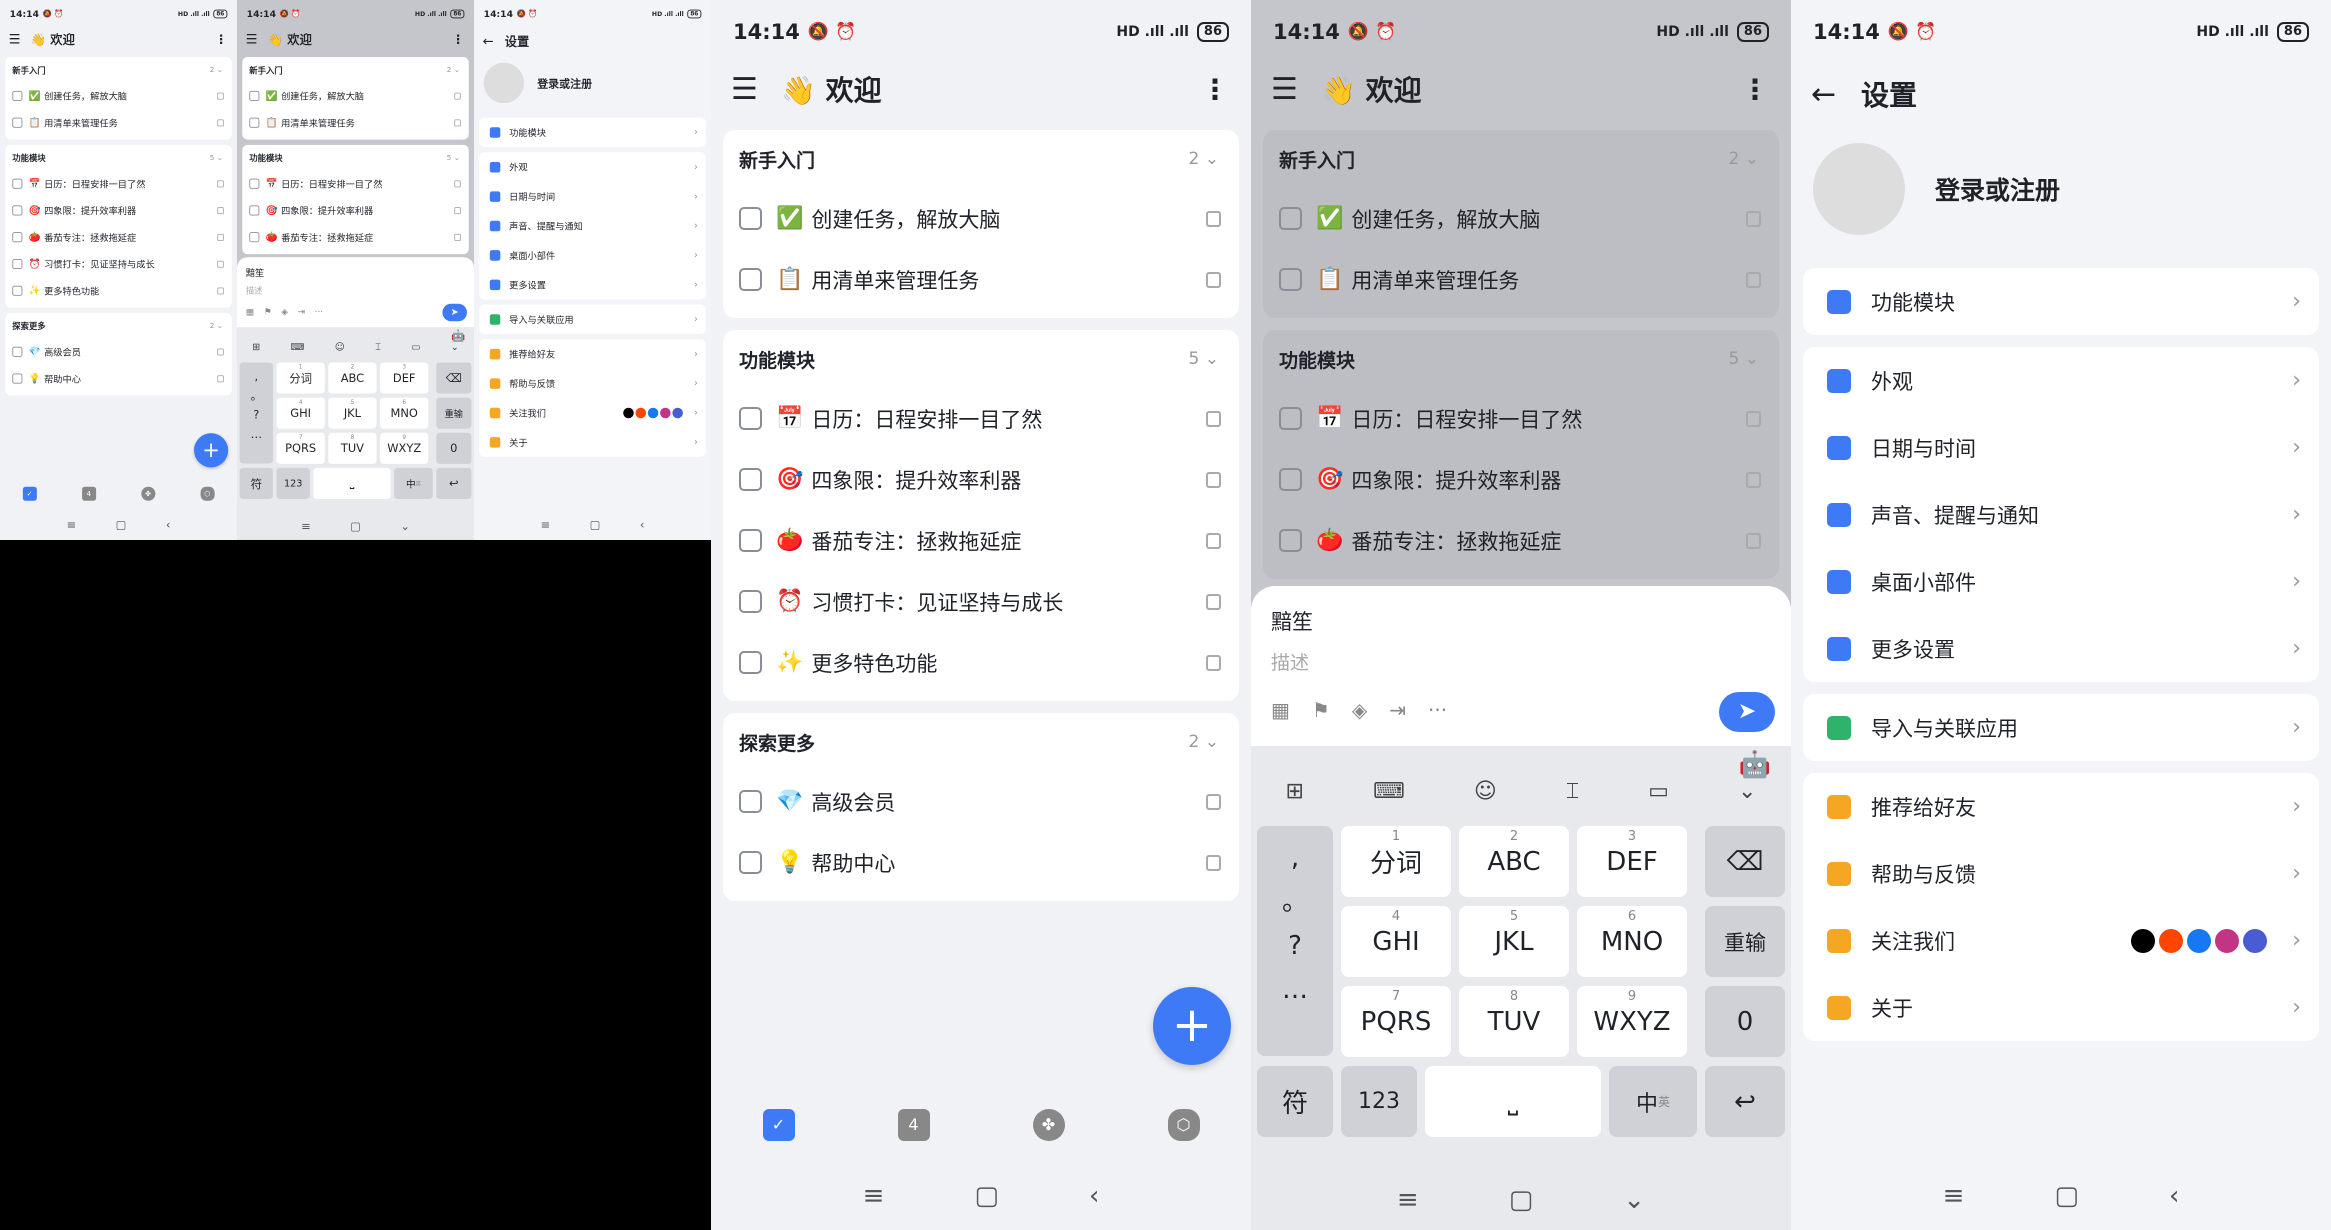 The height and width of the screenshot is (1230, 2331). Describe the element at coordinates (981, 801) in the screenshot. I see `task-row: 💎 高级会员` at that location.